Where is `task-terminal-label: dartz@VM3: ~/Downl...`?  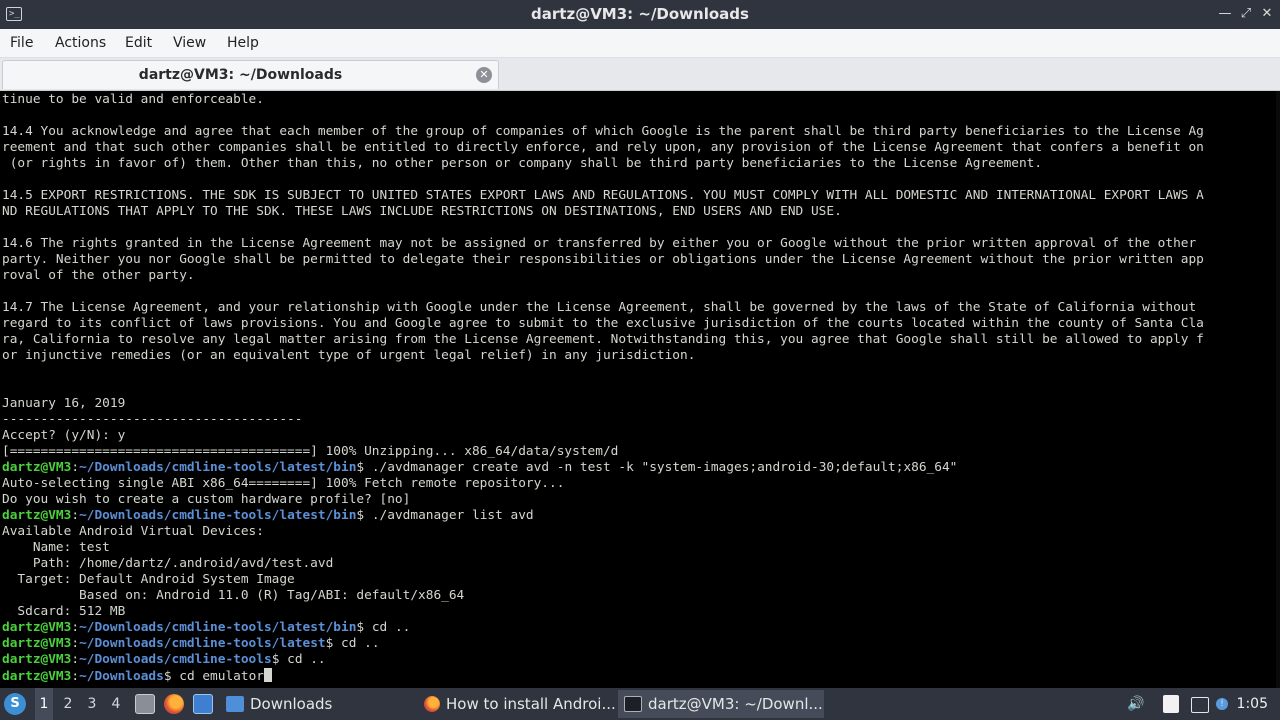
task-terminal-label: dartz@VM3: ~/Downl... is located at coordinates (735, 704).